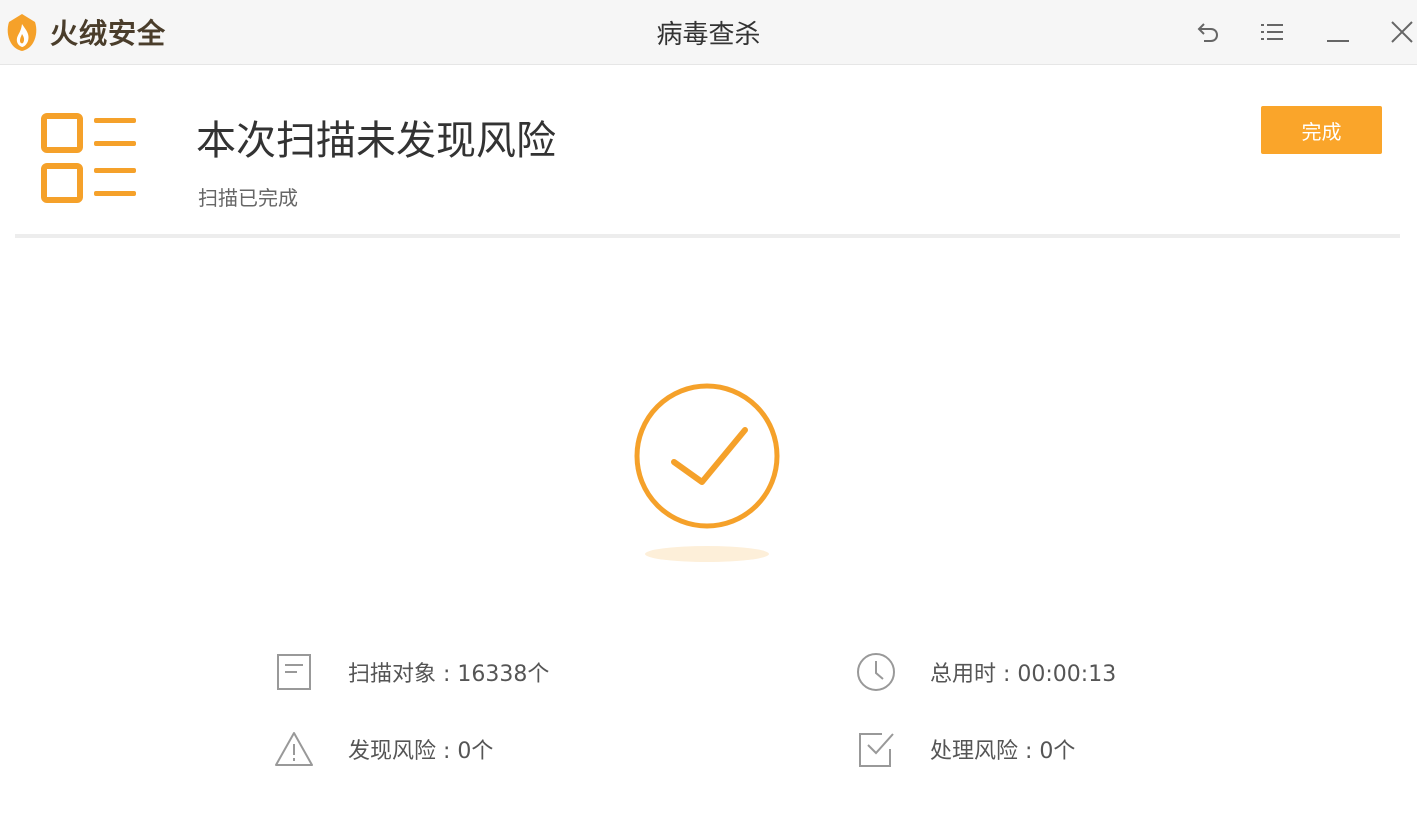  I want to click on stat-scanned-label: 扫描对象 : 16338个, so click(449, 674).